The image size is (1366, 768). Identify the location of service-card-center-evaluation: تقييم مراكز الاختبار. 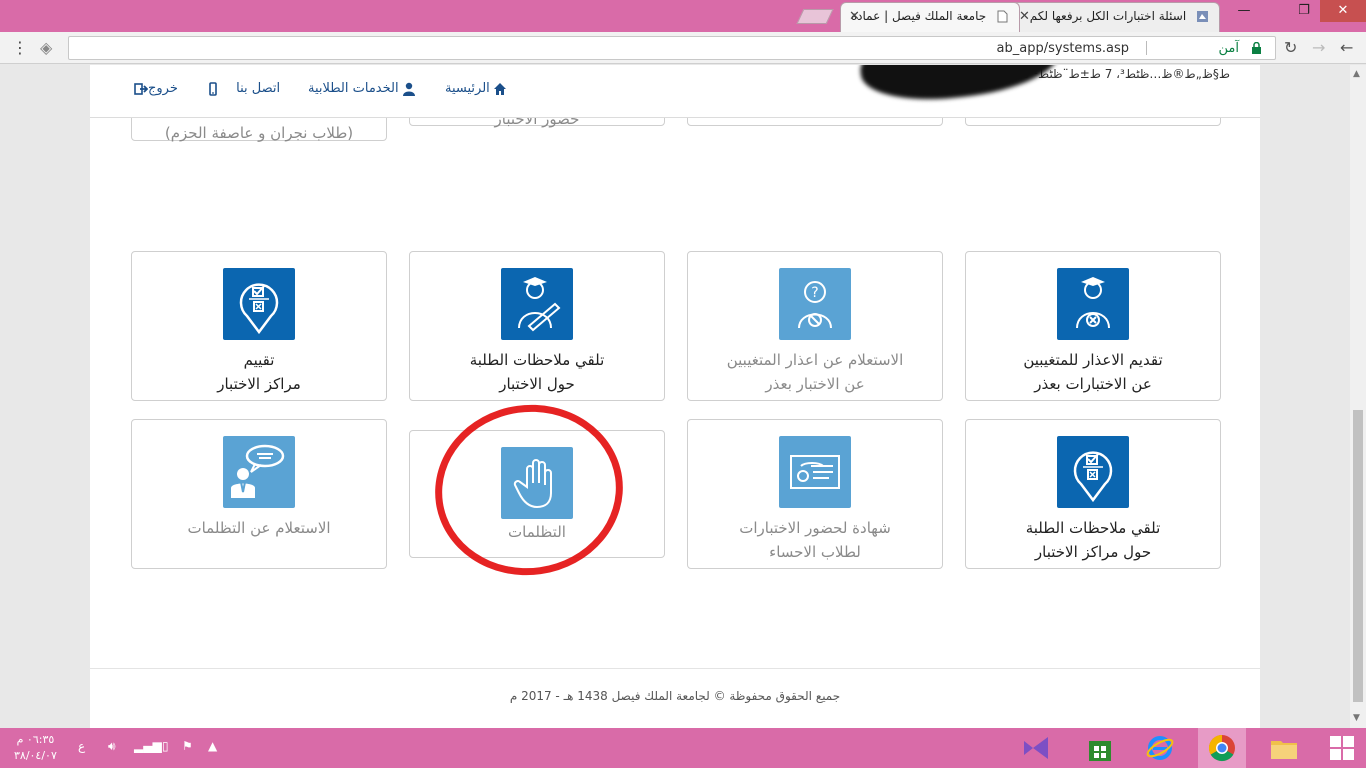
(259, 326).